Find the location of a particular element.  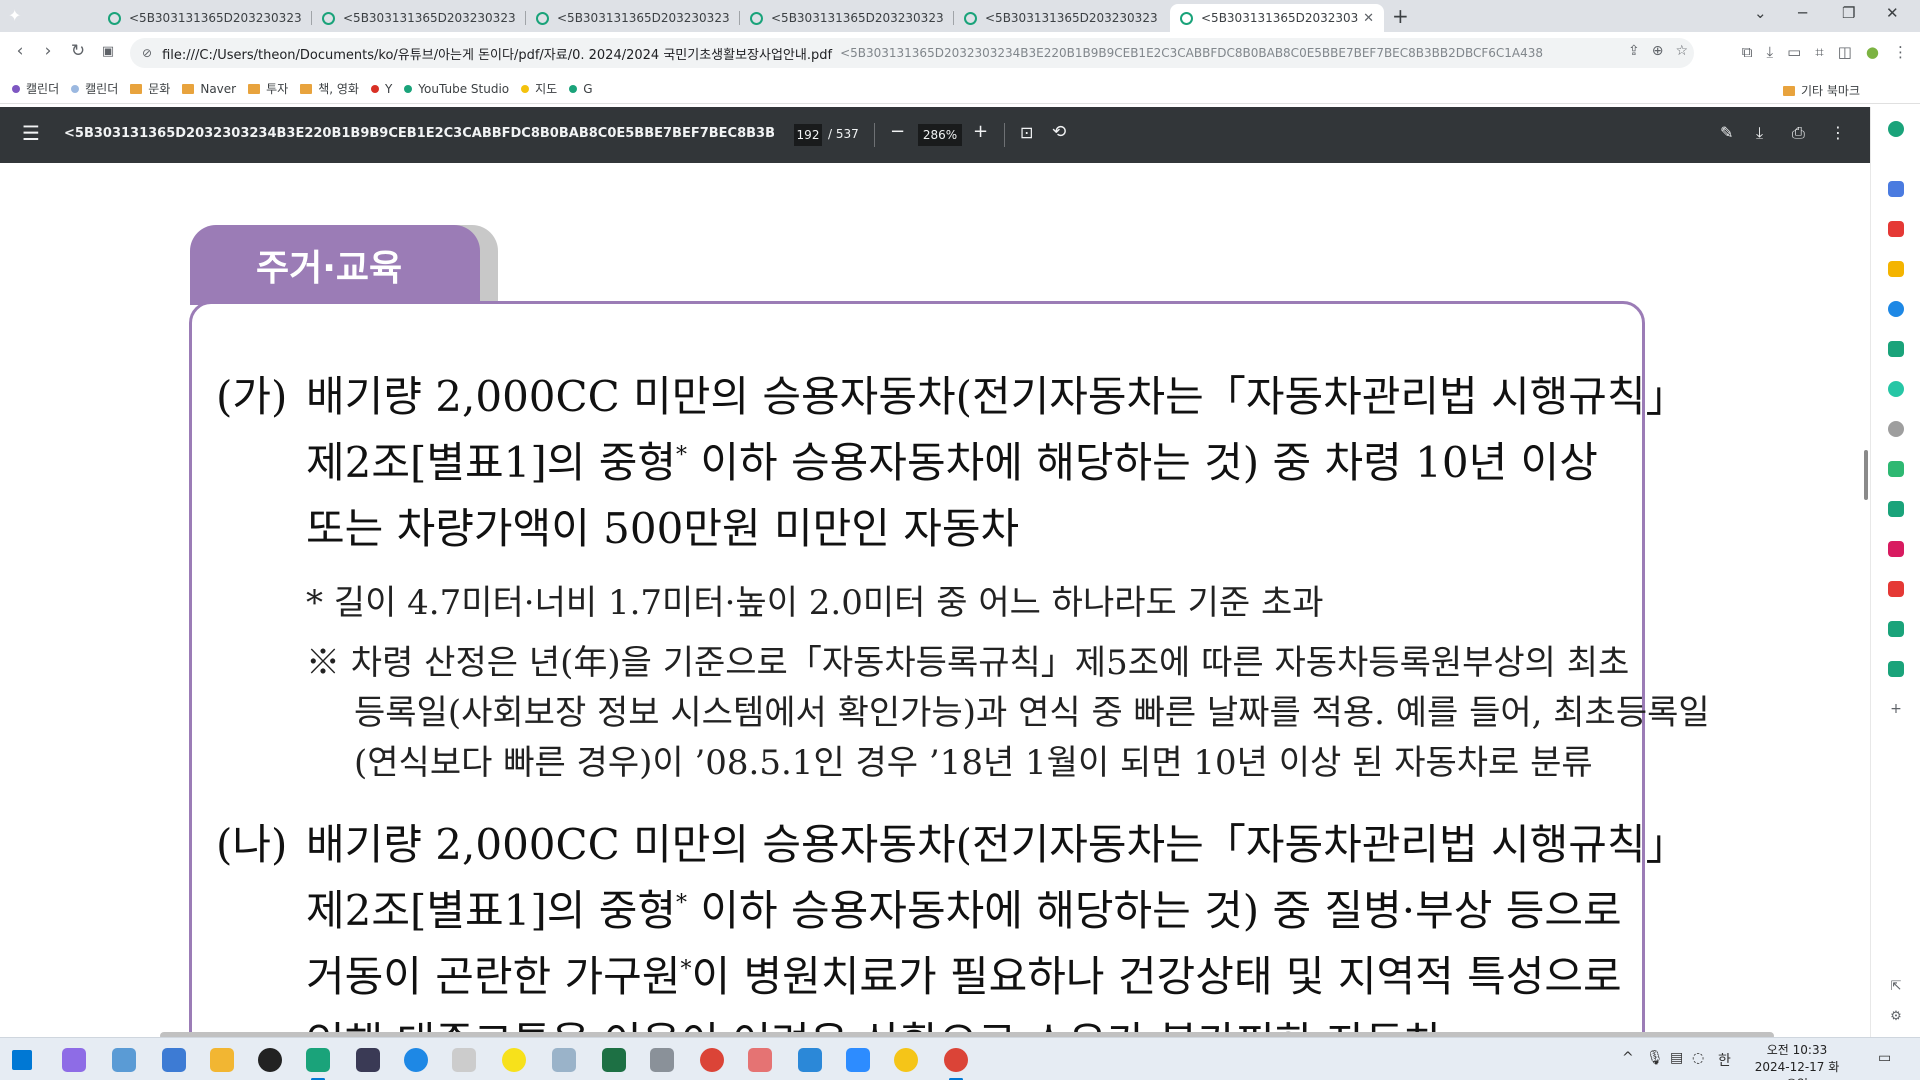

extensions-icon: ⧉ is located at coordinates (1747, 52).